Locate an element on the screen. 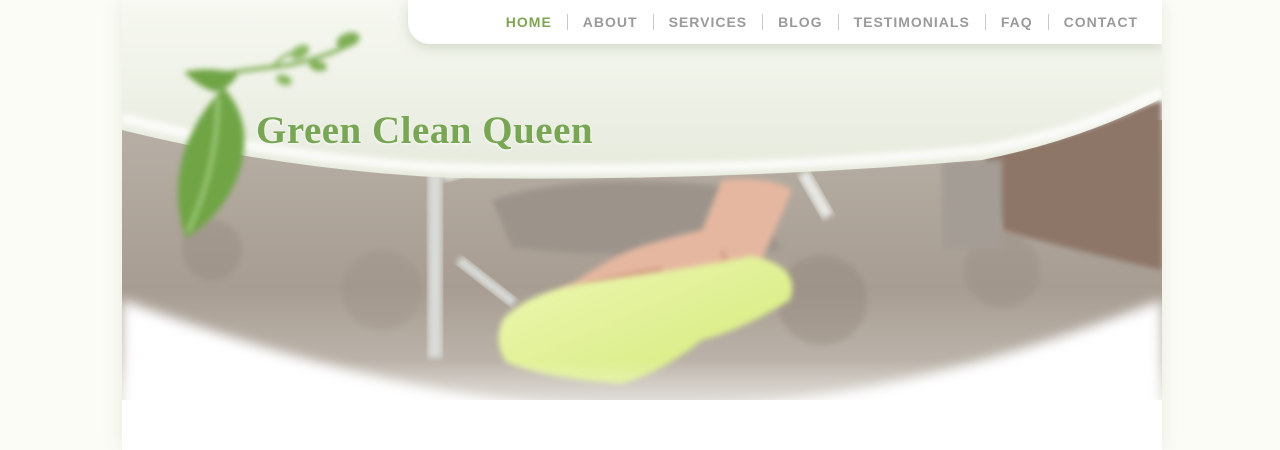 This screenshot has width=1280, height=450. nav-item-services: SERVICES is located at coordinates (708, 22).